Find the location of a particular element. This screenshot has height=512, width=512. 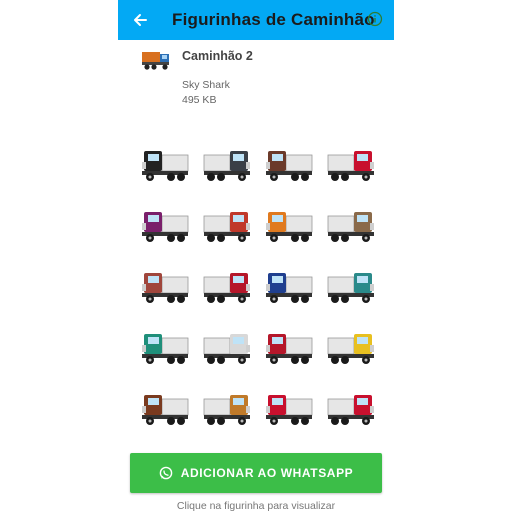

whatsapp-icon is located at coordinates (165, 473).